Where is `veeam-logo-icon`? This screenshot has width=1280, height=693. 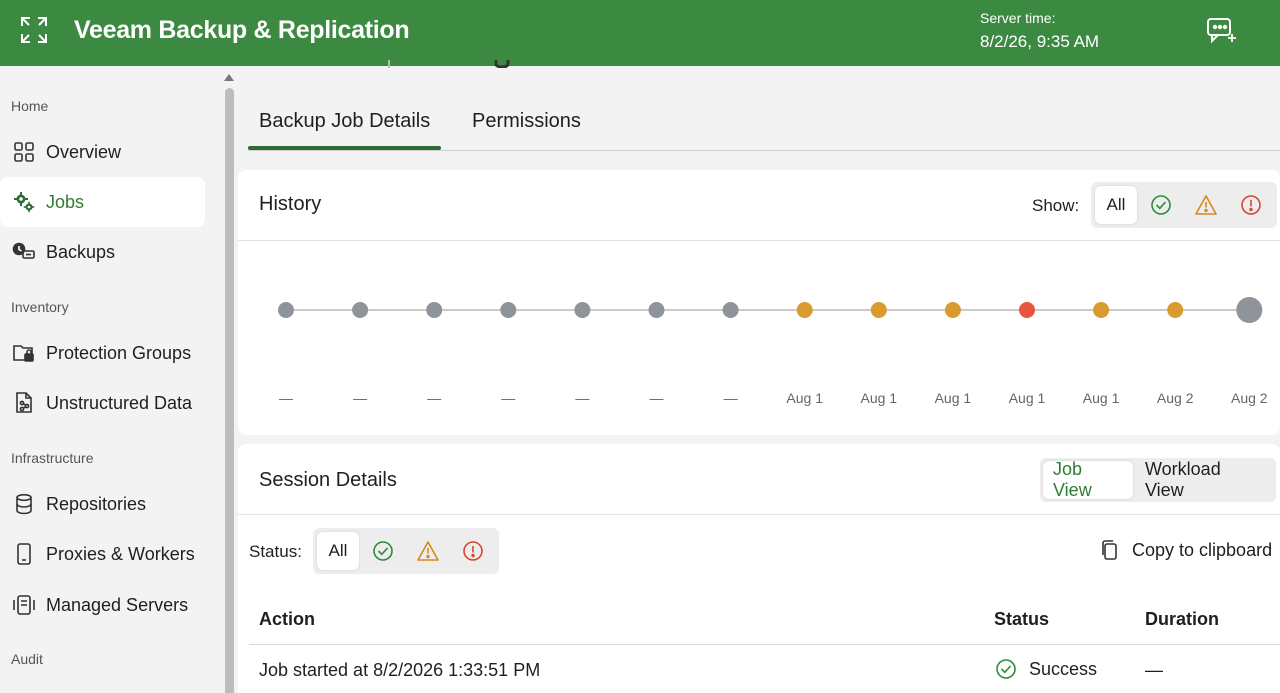
veeam-logo-icon is located at coordinates (34, 30).